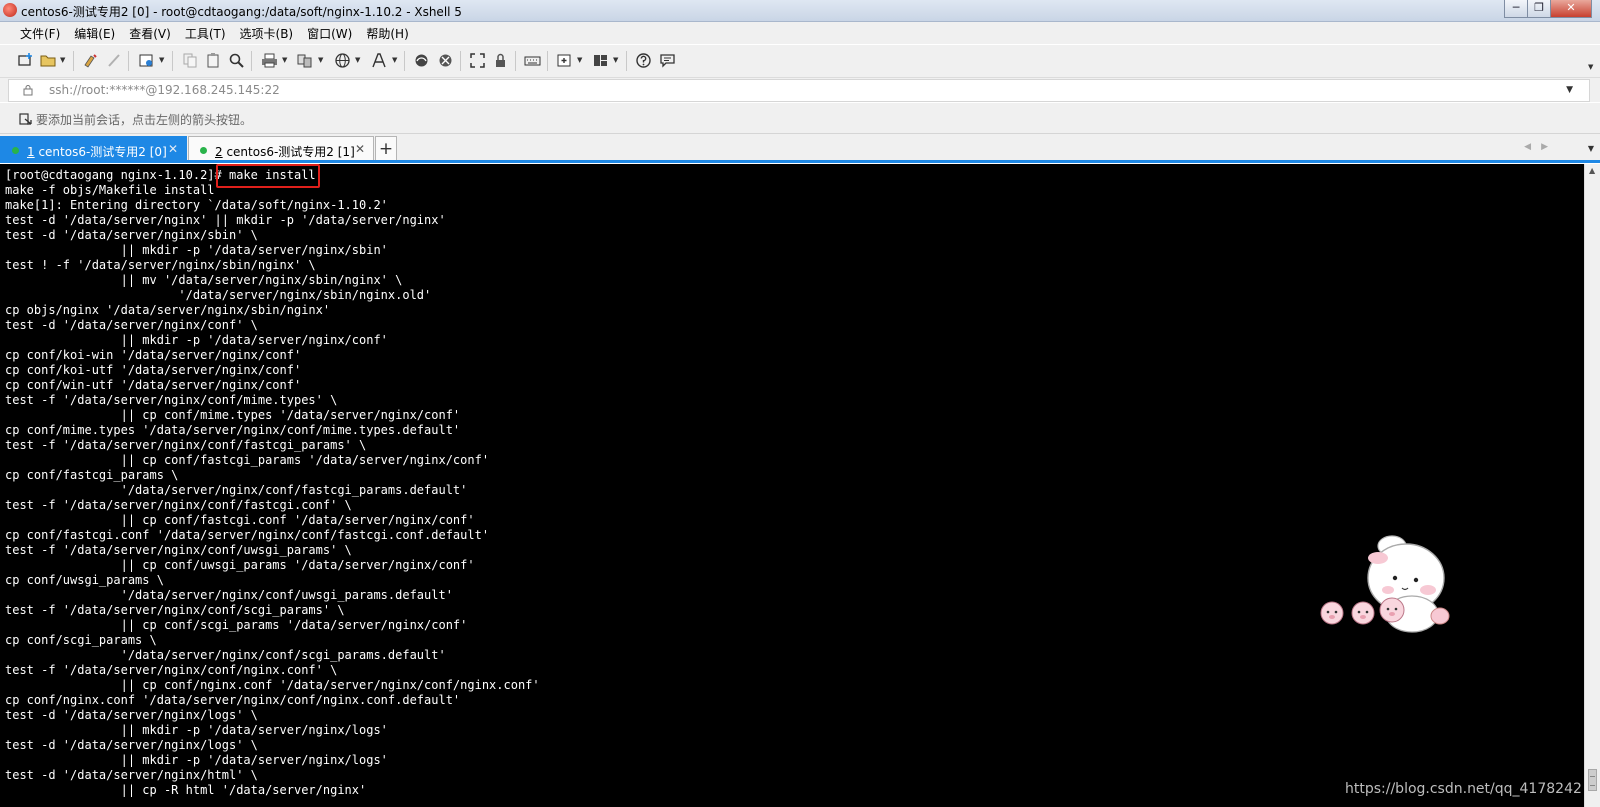  I want to click on compose-icon, so click(564, 60).